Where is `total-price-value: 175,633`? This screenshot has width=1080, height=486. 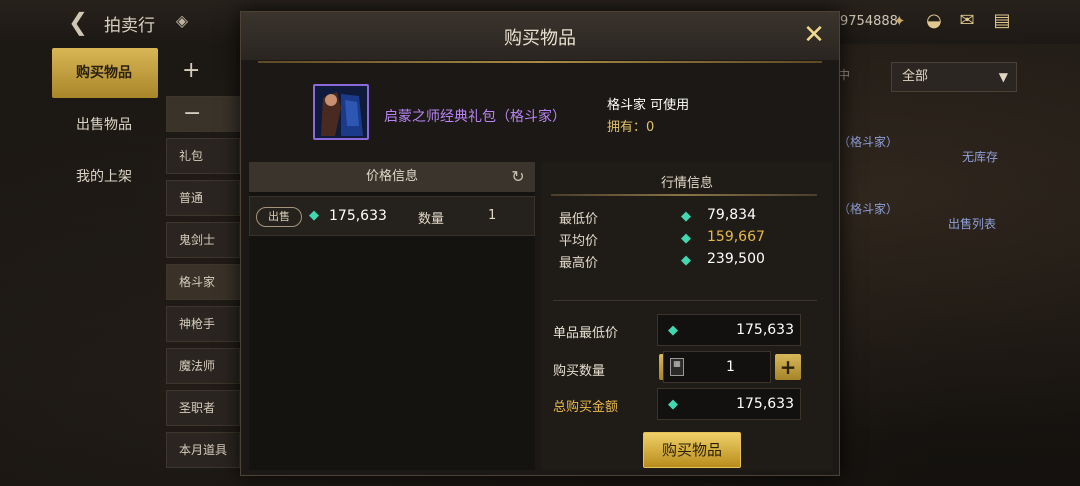 total-price-value: 175,633 is located at coordinates (765, 404).